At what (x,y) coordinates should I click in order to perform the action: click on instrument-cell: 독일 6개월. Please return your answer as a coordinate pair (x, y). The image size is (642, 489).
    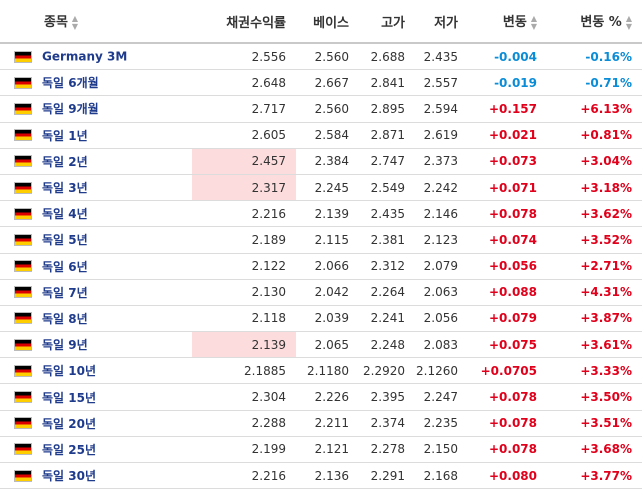
    Looking at the image, I should click on (96, 83).